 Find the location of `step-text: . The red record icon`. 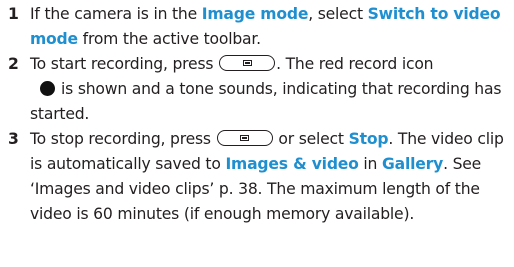

step-text: . The red record icon is located at coordinates (355, 64).